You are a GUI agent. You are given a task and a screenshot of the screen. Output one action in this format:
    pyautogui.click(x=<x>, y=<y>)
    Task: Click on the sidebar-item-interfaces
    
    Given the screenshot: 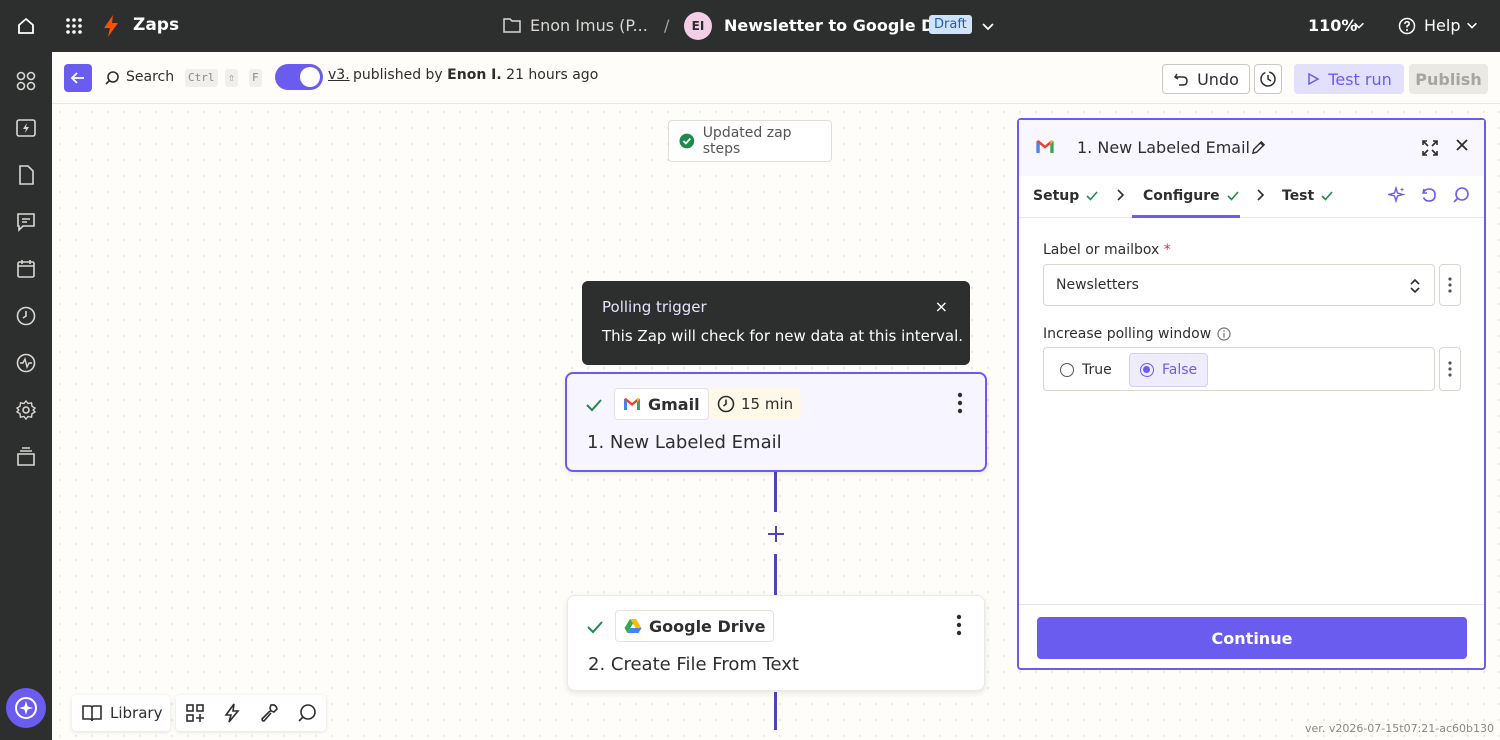 What is the action you would take?
    pyautogui.click(x=26, y=222)
    